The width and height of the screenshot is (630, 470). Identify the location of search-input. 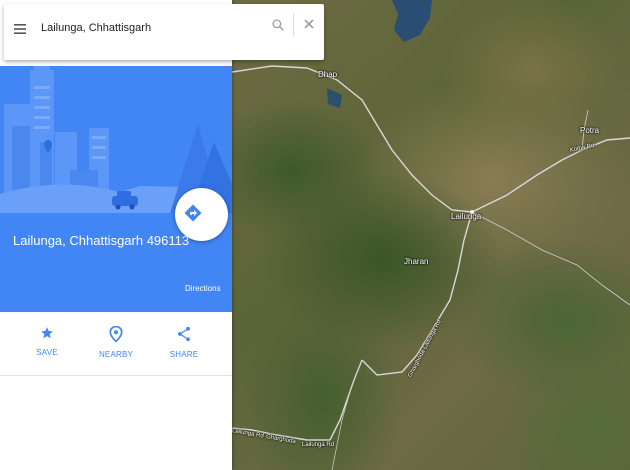
(148, 28).